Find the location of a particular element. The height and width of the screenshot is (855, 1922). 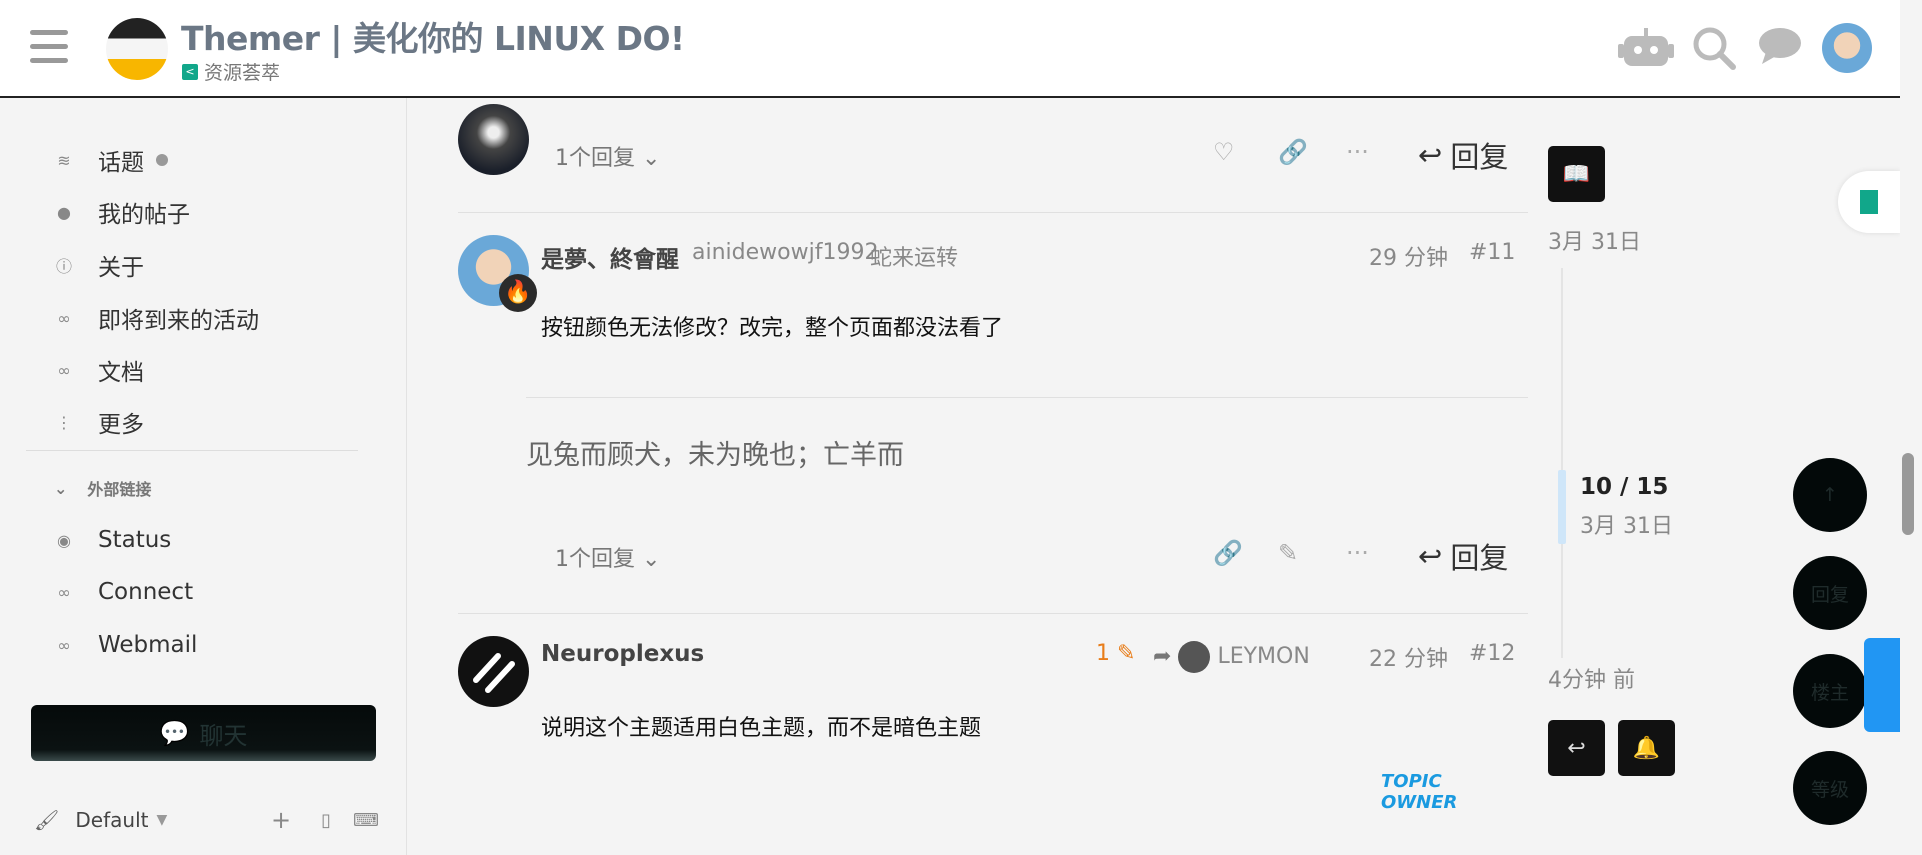

post-body: 说明这个主题适用白色主题，而不是暗色主题 is located at coordinates (761, 728).